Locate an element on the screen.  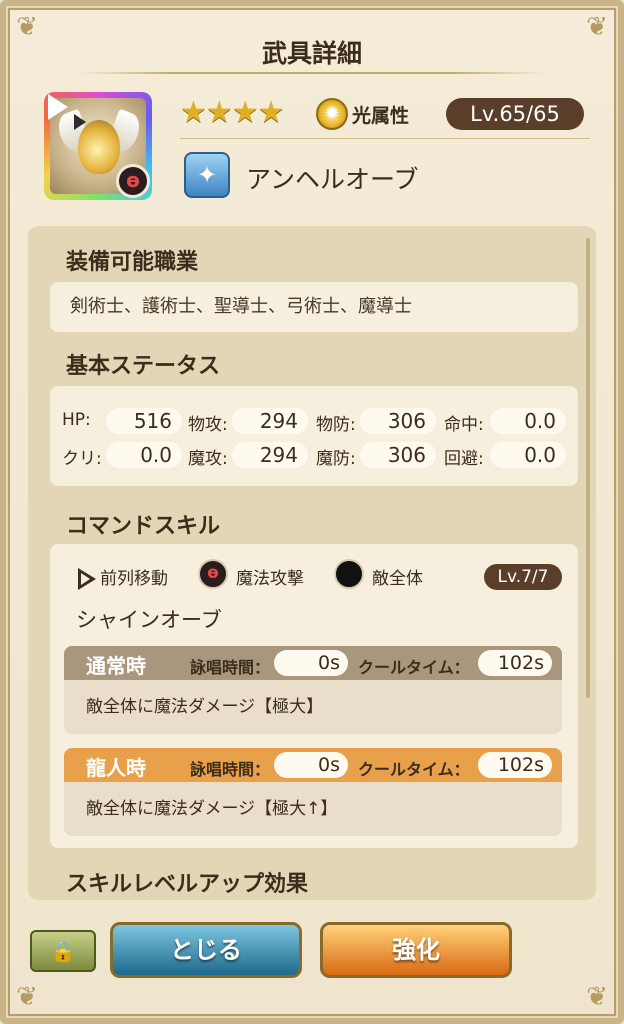
mode-name: 通常時 is located at coordinates (116, 666).